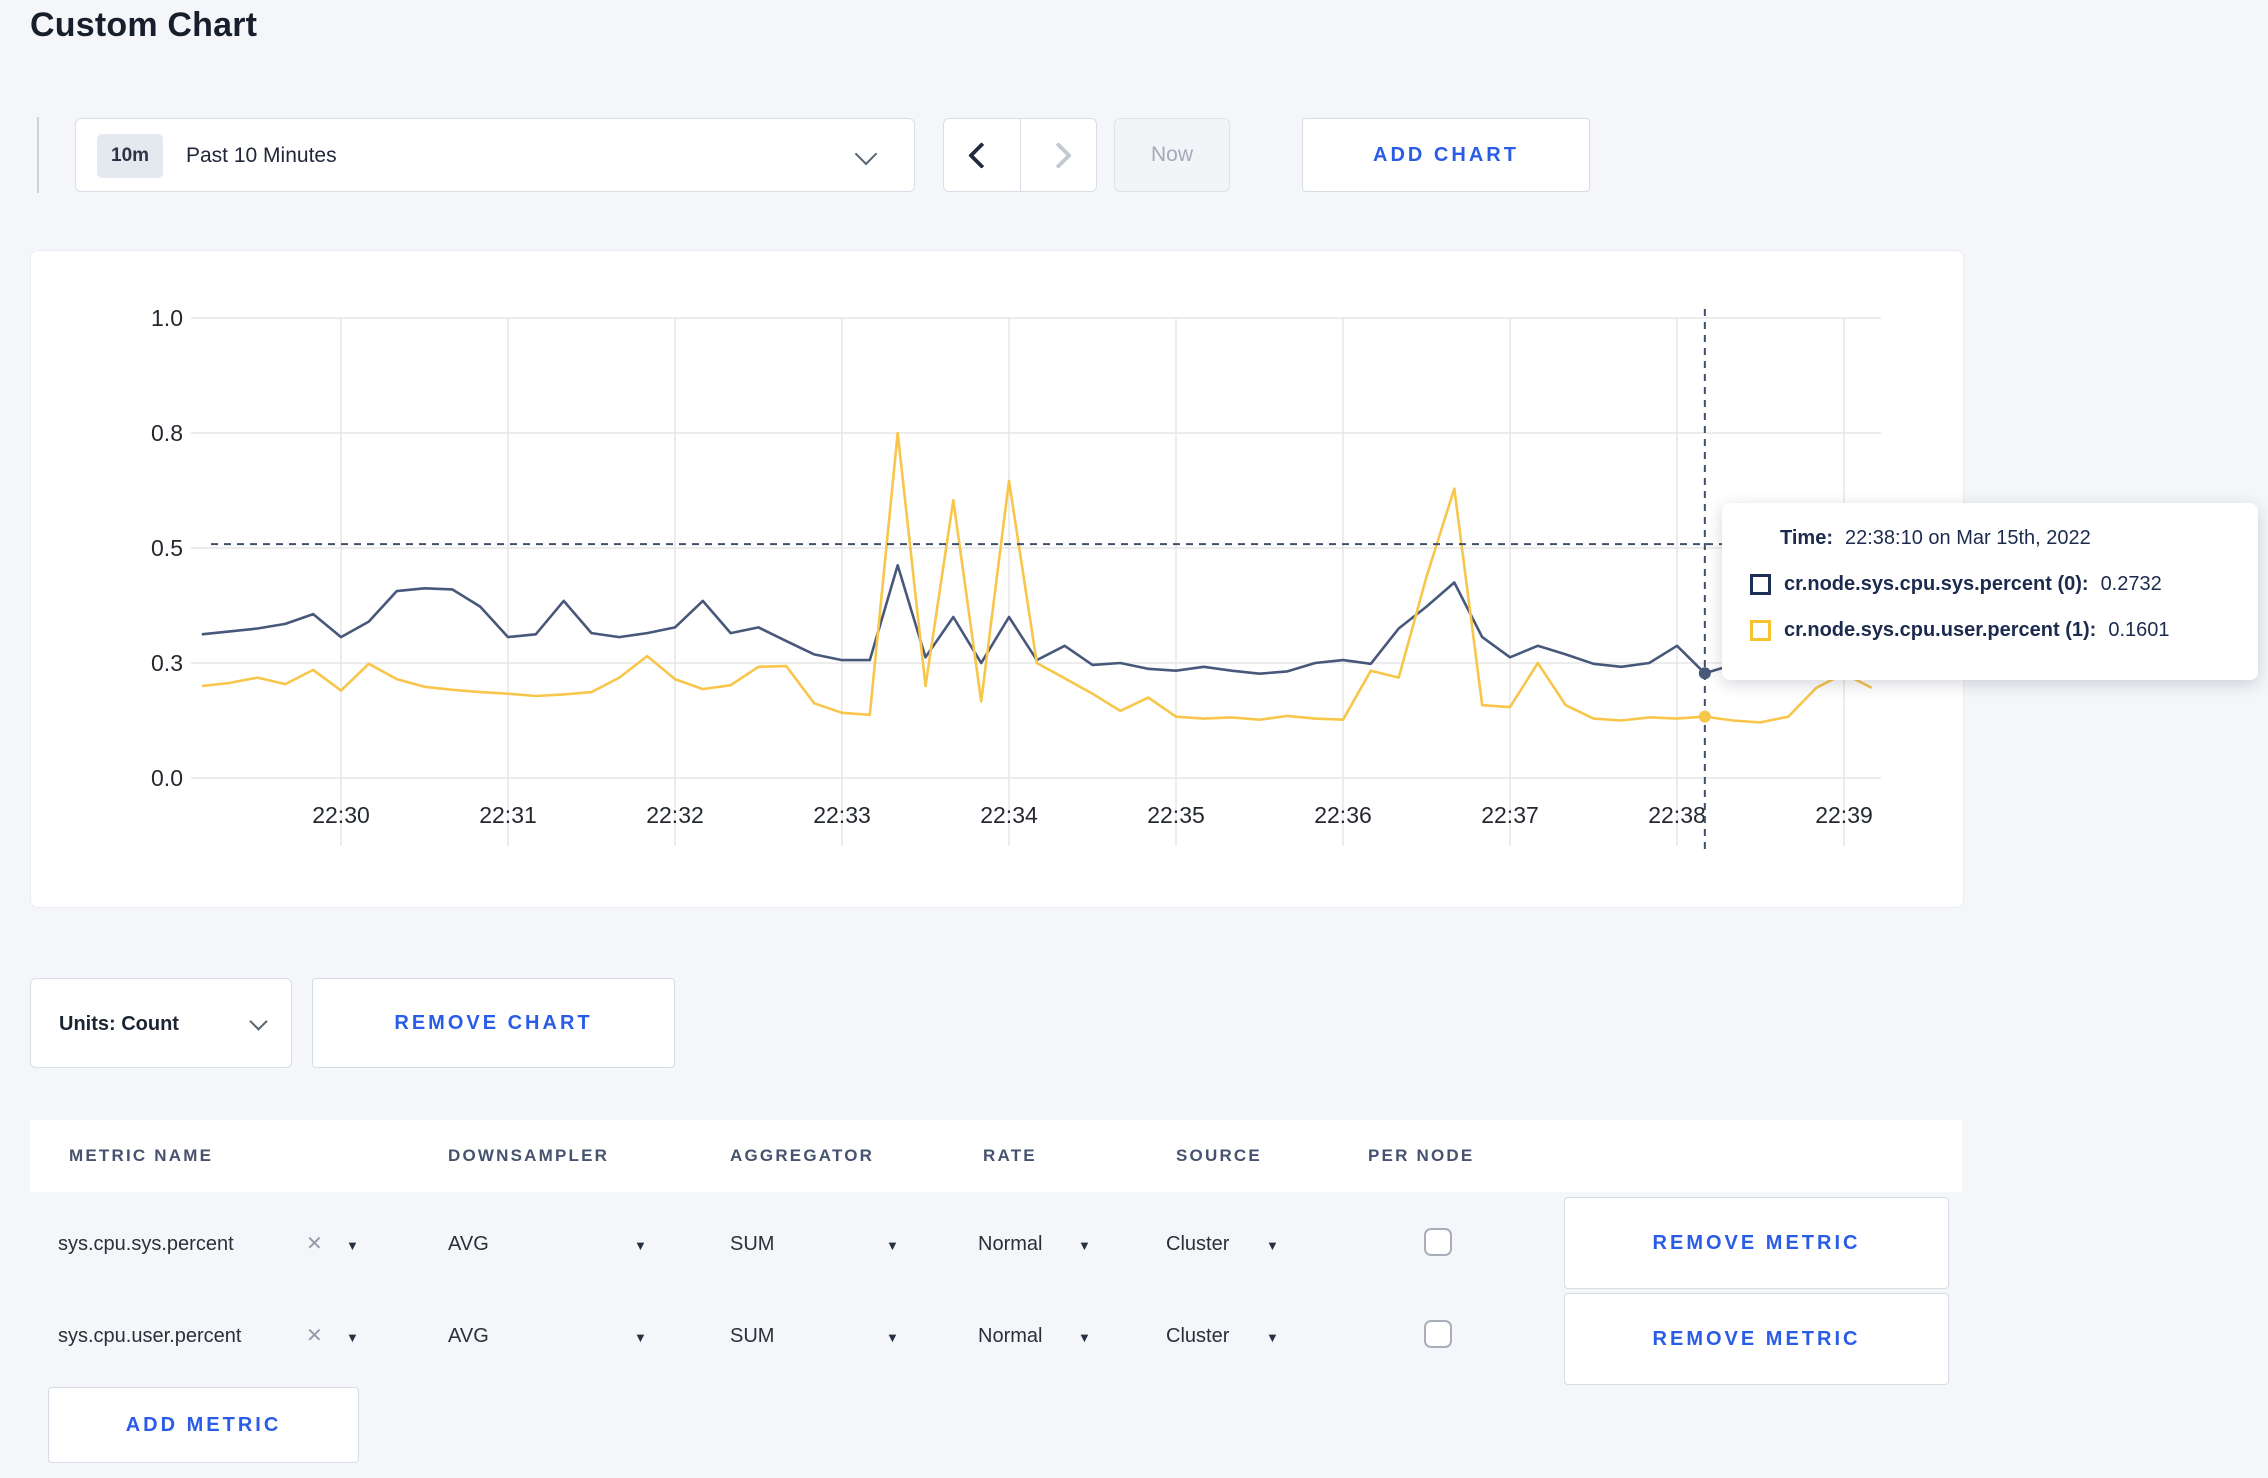 Image resolution: width=2268 pixels, height=1478 pixels. What do you see at coordinates (144, 25) in the screenshot?
I see `page-title: Custom Chart` at bounding box center [144, 25].